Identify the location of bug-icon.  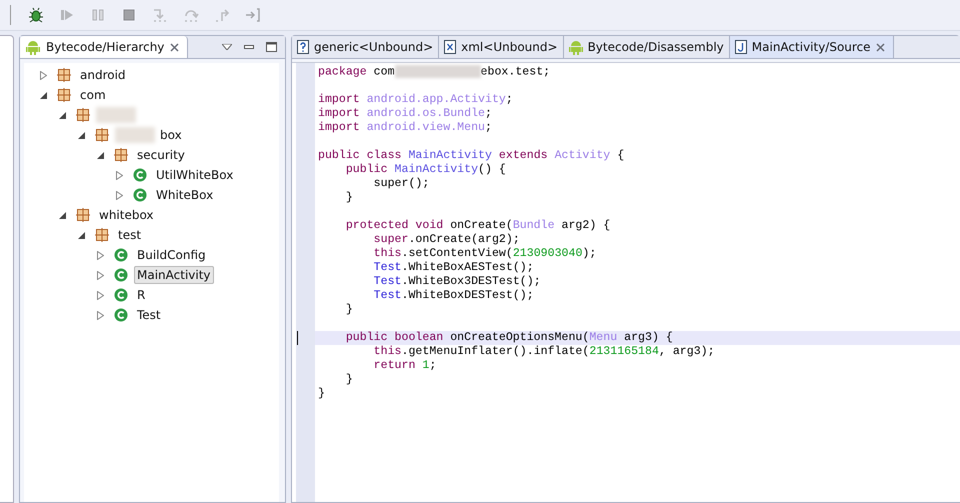
(36, 15).